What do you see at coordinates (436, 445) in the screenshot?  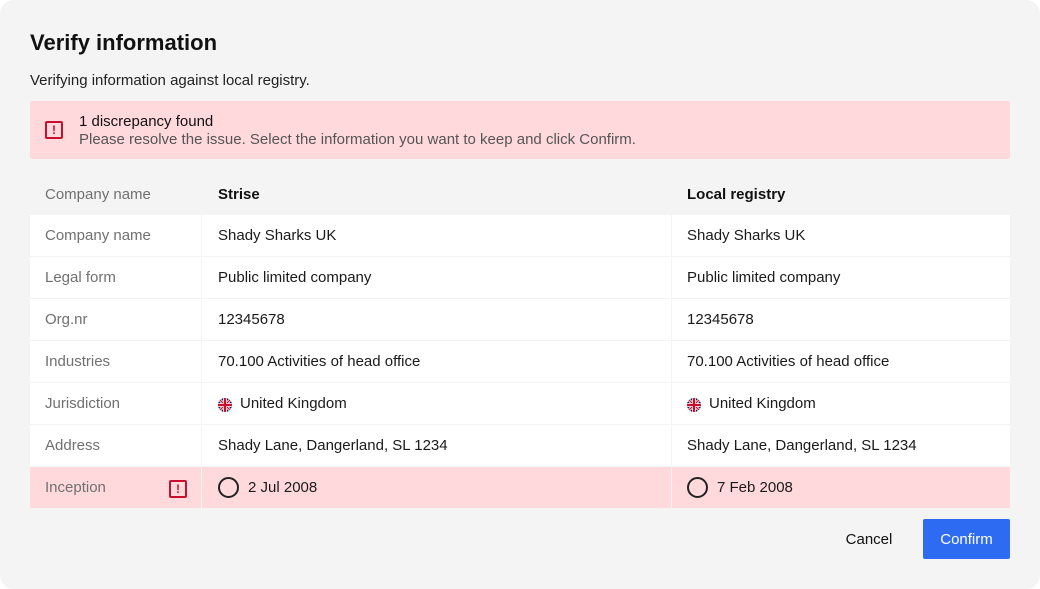 I see `strise-value: Shady Lane, Dangerland, SL 1234` at bounding box center [436, 445].